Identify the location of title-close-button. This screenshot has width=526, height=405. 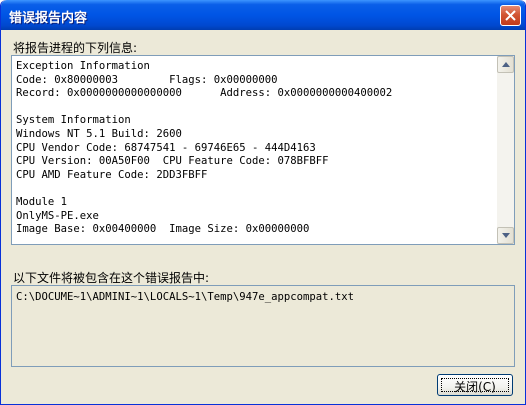
(510, 15).